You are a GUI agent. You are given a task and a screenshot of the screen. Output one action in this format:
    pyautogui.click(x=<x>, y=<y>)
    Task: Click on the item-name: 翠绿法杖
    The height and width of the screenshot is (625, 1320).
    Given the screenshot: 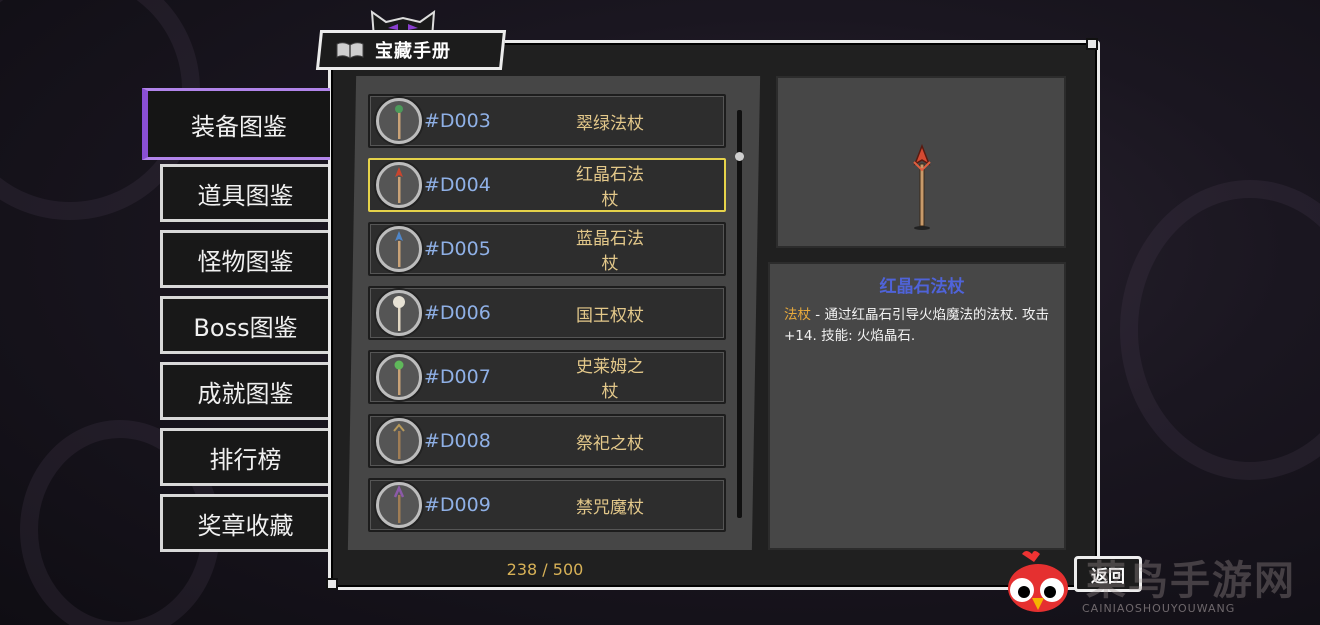 What is the action you would take?
    pyautogui.click(x=610, y=123)
    